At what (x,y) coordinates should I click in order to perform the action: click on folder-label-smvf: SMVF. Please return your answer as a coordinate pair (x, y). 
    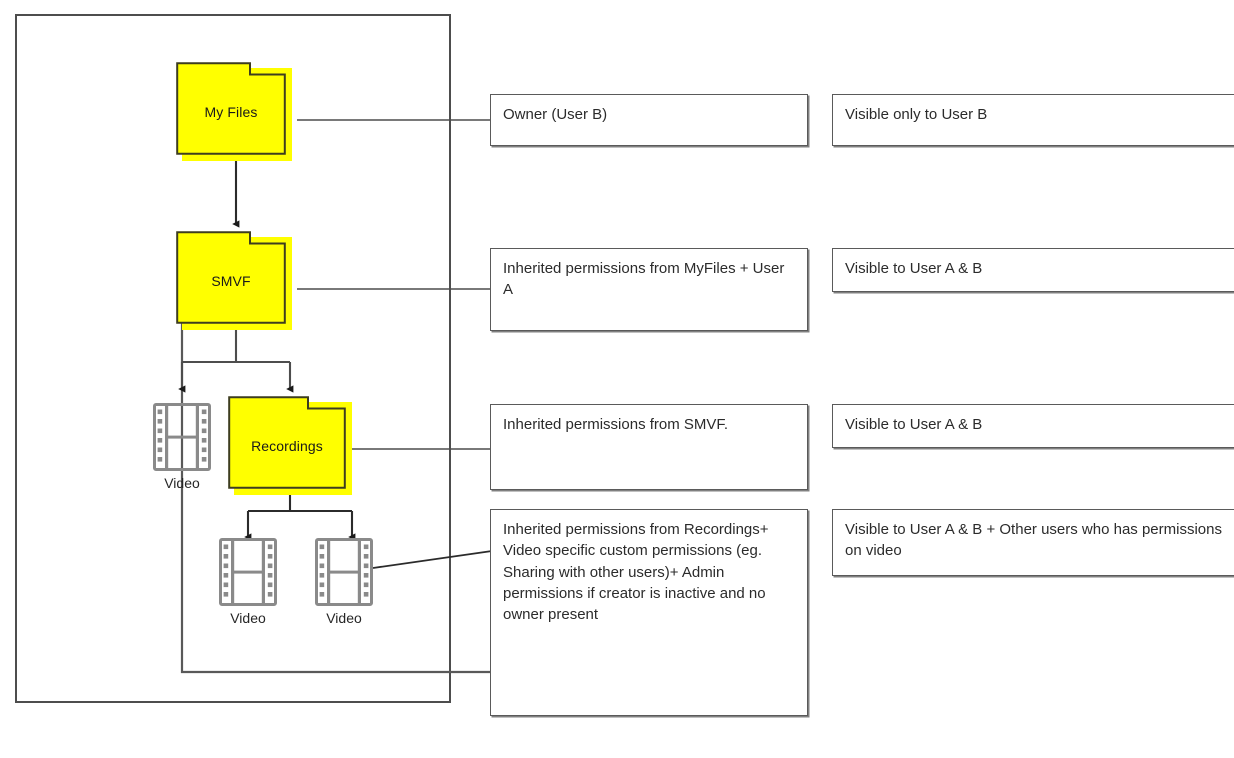
    Looking at the image, I should click on (231, 280).